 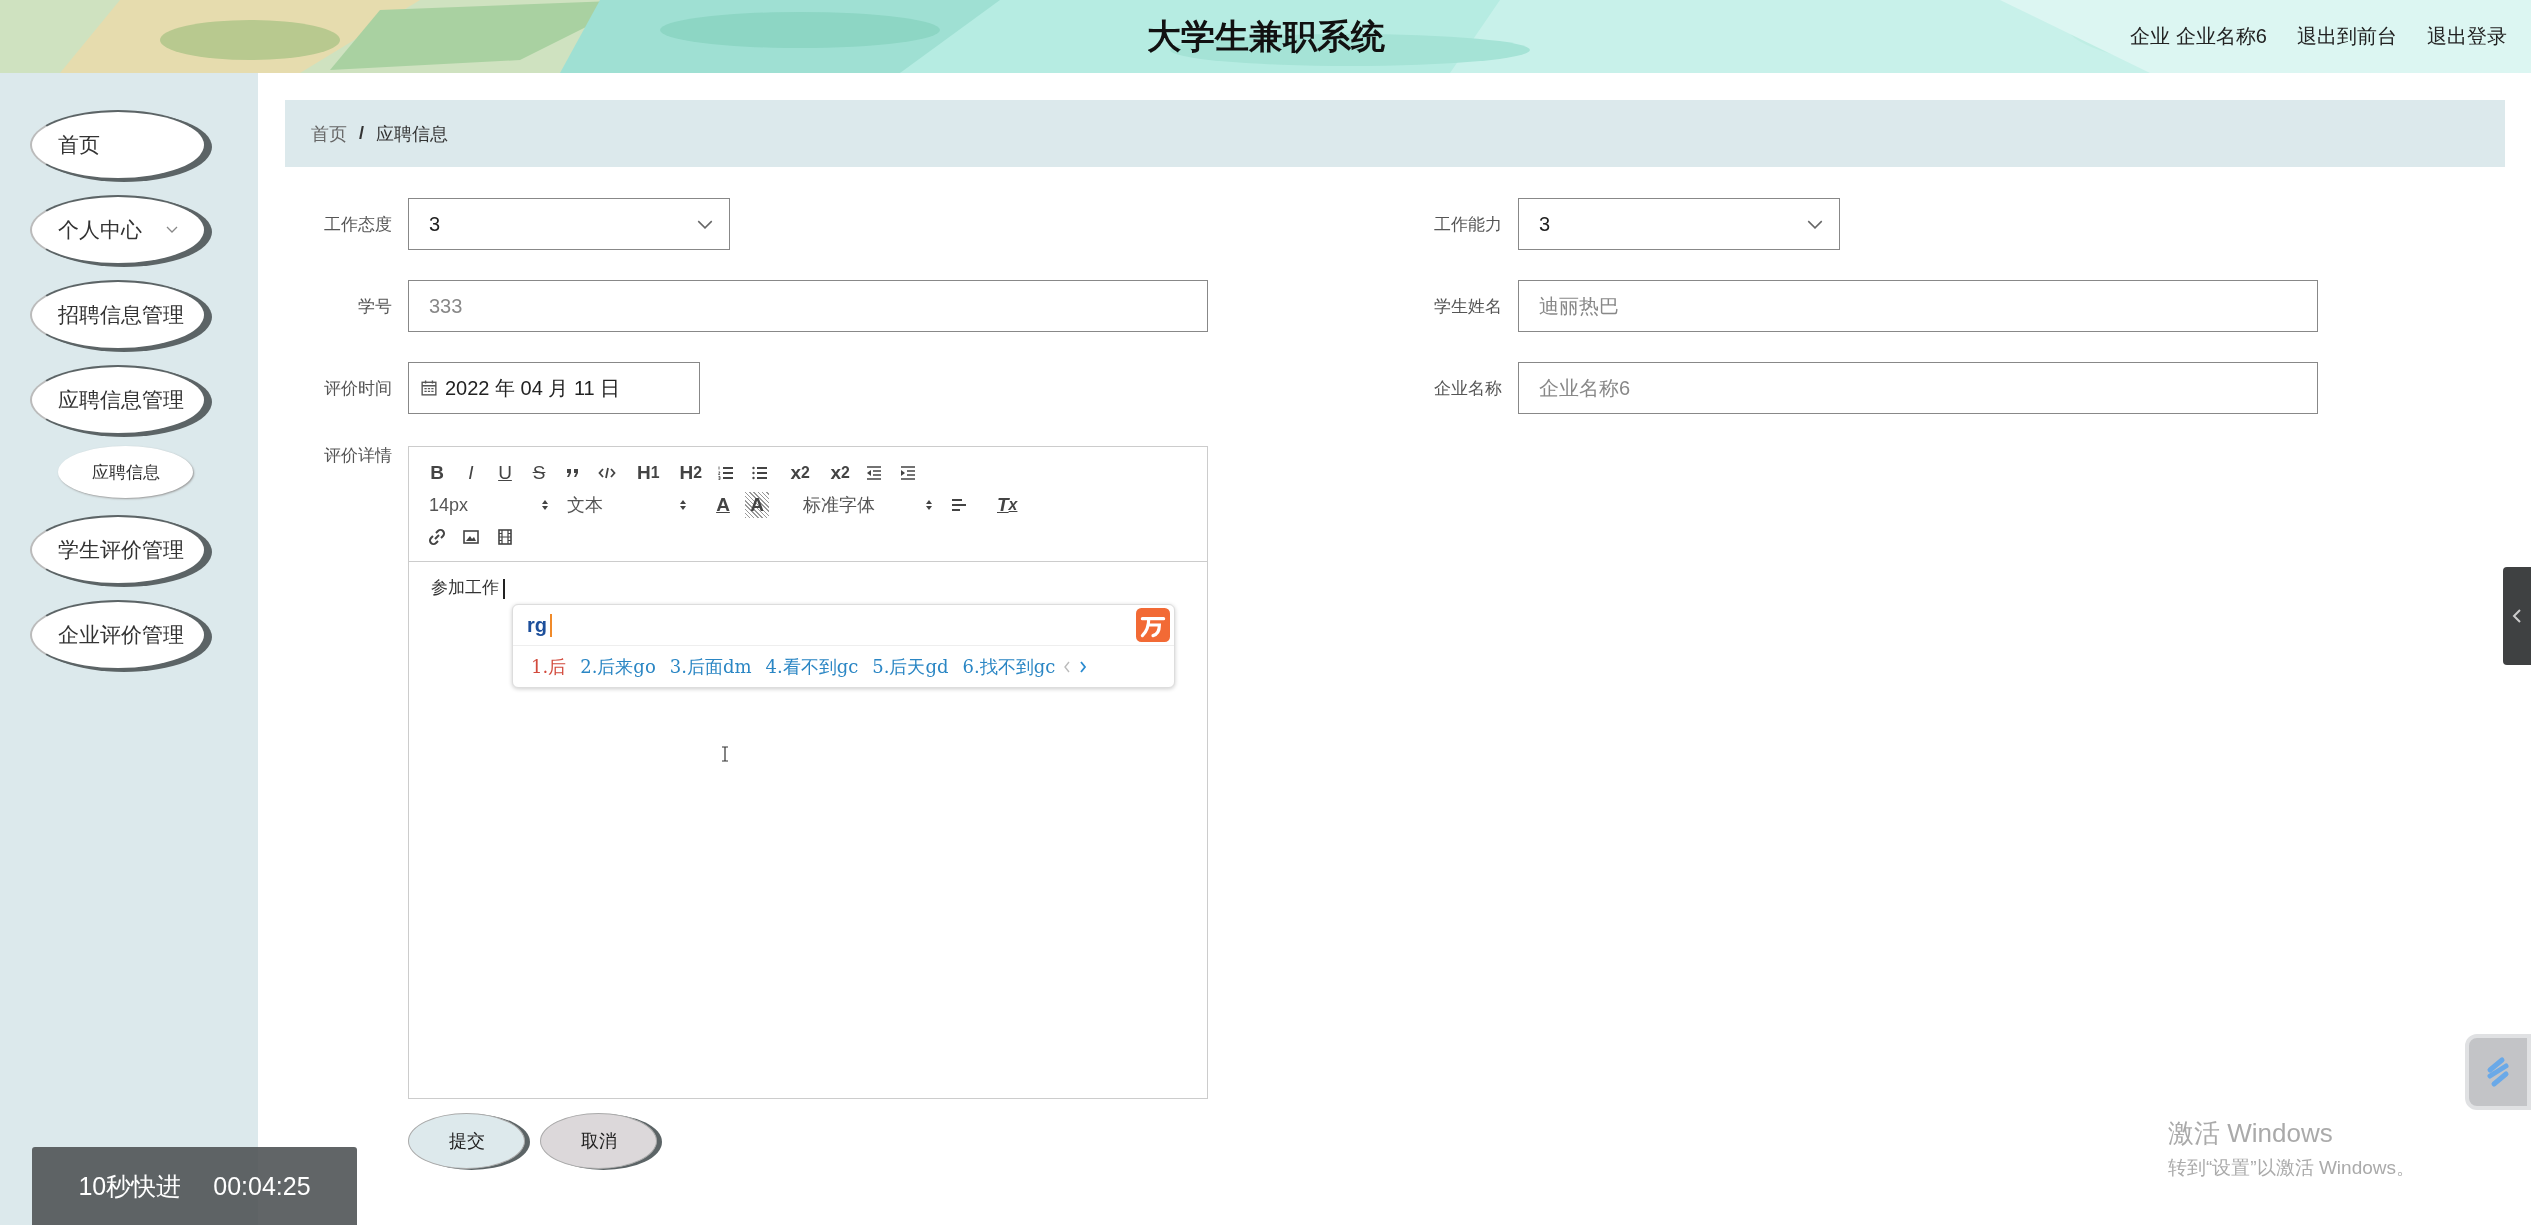 I want to click on date-field: 2022 年 04 月 11 日, so click(x=554, y=388).